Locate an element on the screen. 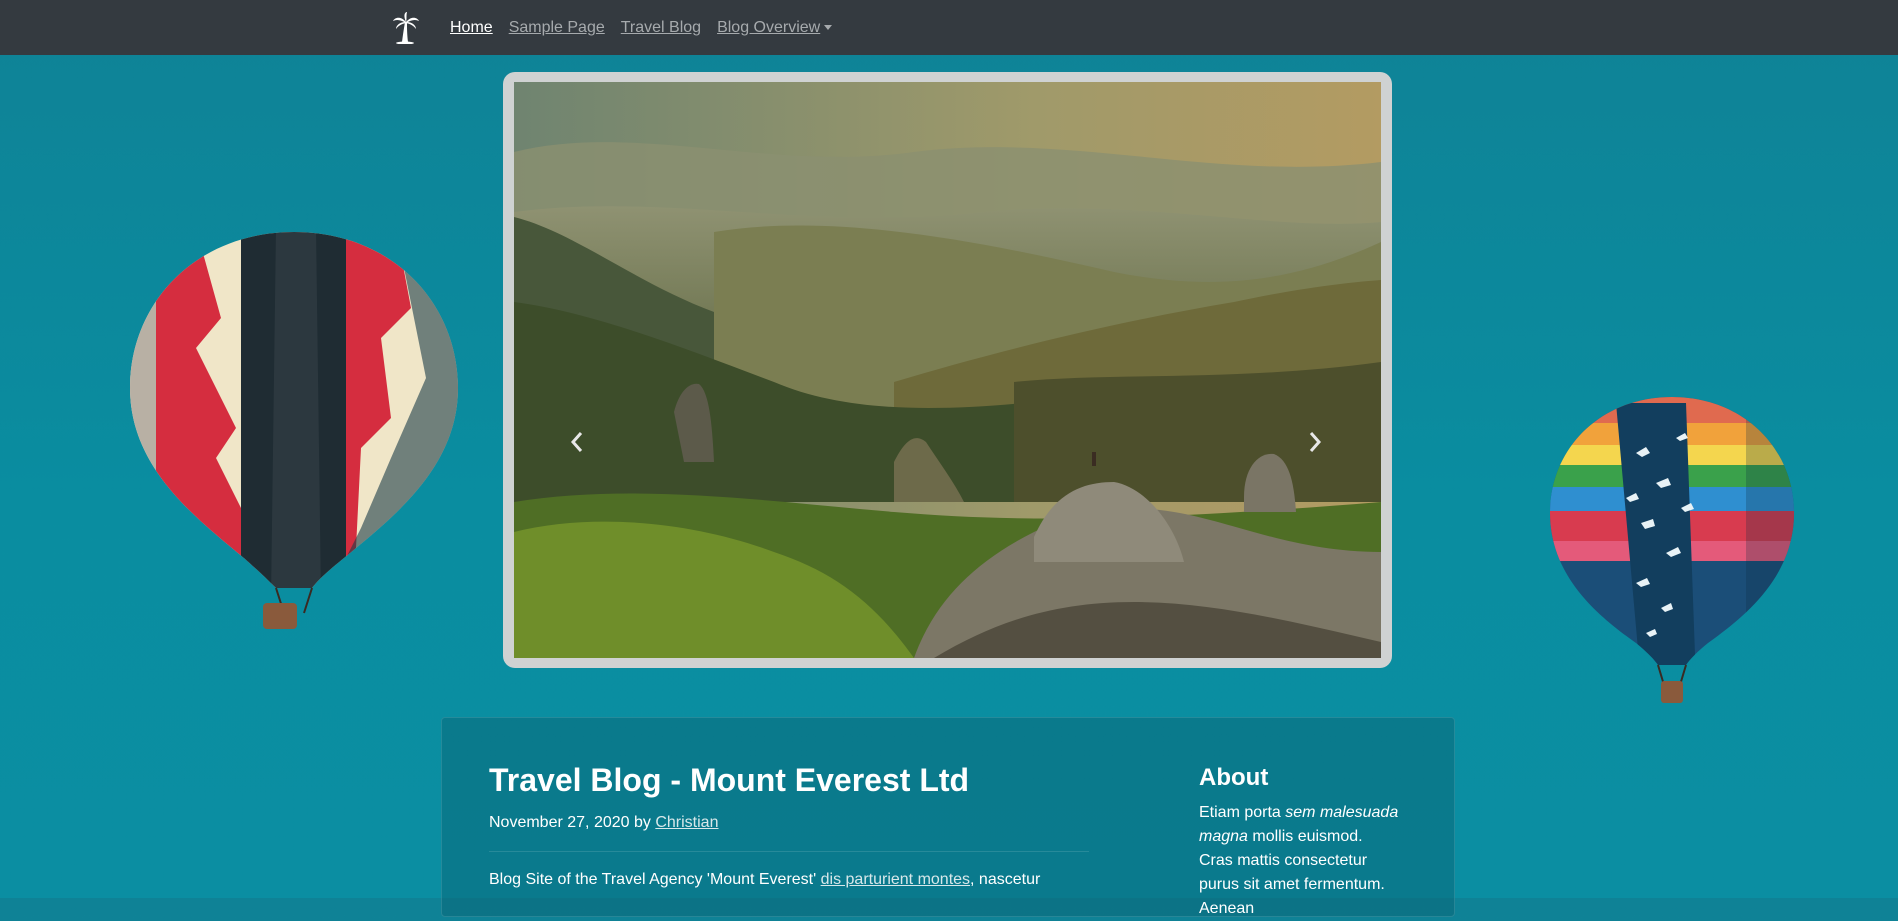  nav-blog-overview-dropdown: Blog Overview is located at coordinates (775, 28).